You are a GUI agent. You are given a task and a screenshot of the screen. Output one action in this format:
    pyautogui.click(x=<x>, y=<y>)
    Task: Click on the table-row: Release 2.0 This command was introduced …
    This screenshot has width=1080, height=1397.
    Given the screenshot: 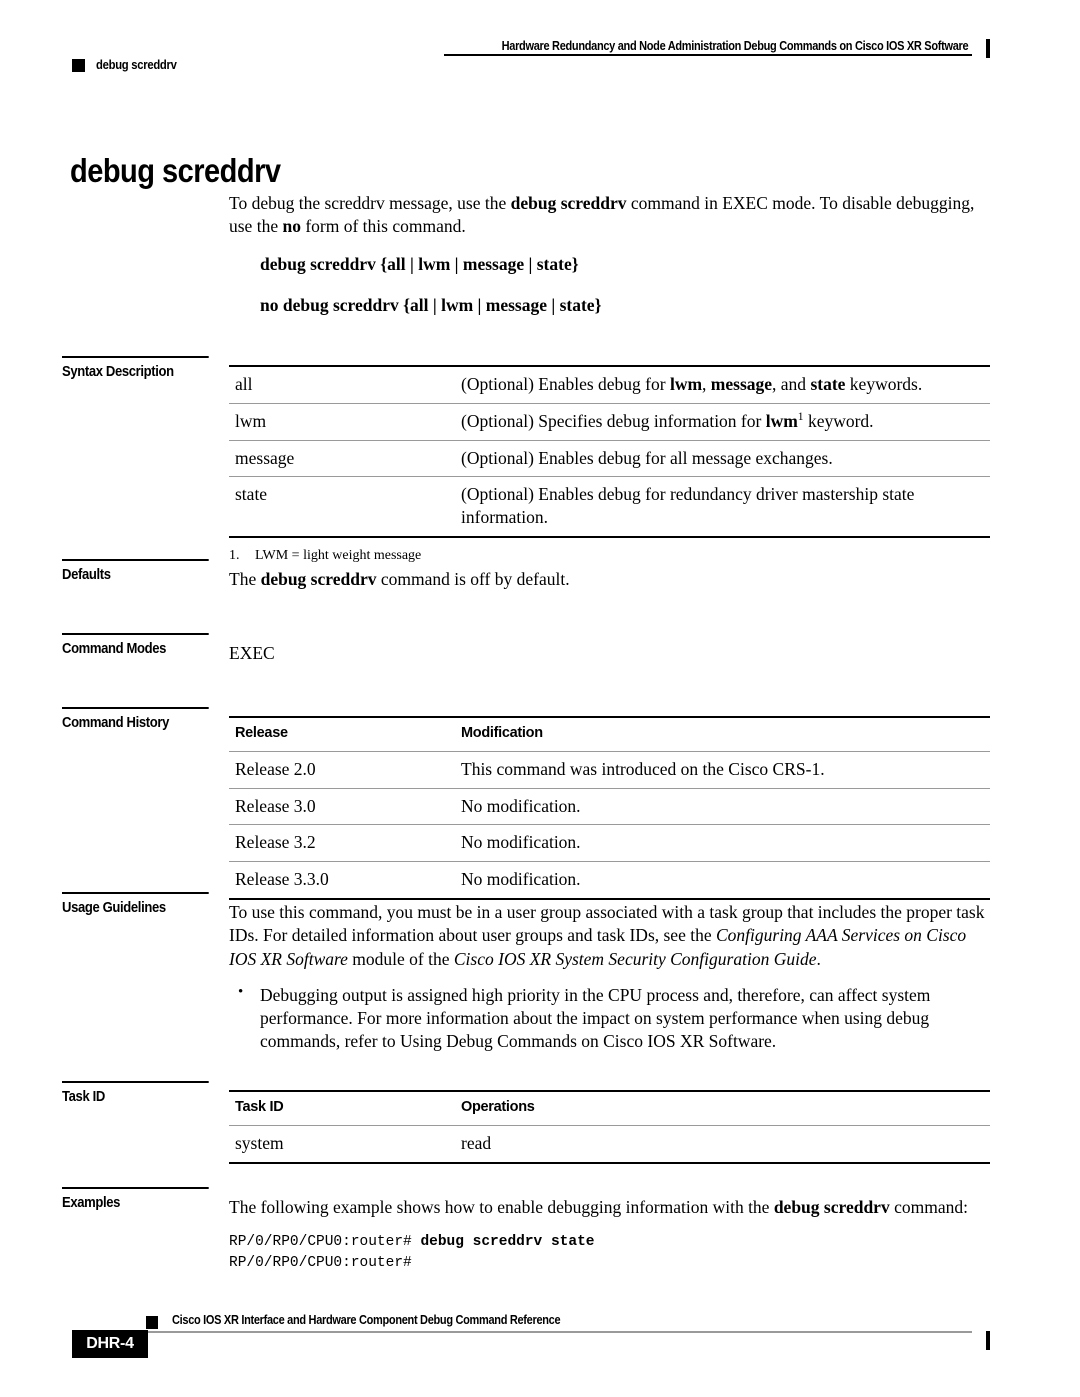 What is the action you would take?
    pyautogui.click(x=609, y=769)
    